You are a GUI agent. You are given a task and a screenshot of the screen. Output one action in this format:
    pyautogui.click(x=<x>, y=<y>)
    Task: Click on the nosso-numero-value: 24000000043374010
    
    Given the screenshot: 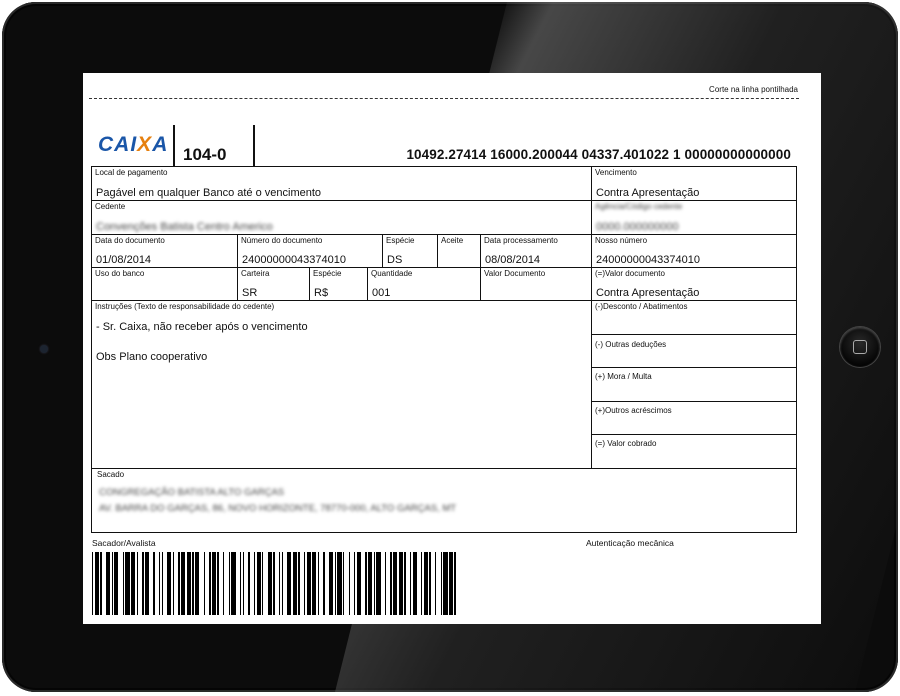 What is the action you would take?
    pyautogui.click(x=648, y=260)
    